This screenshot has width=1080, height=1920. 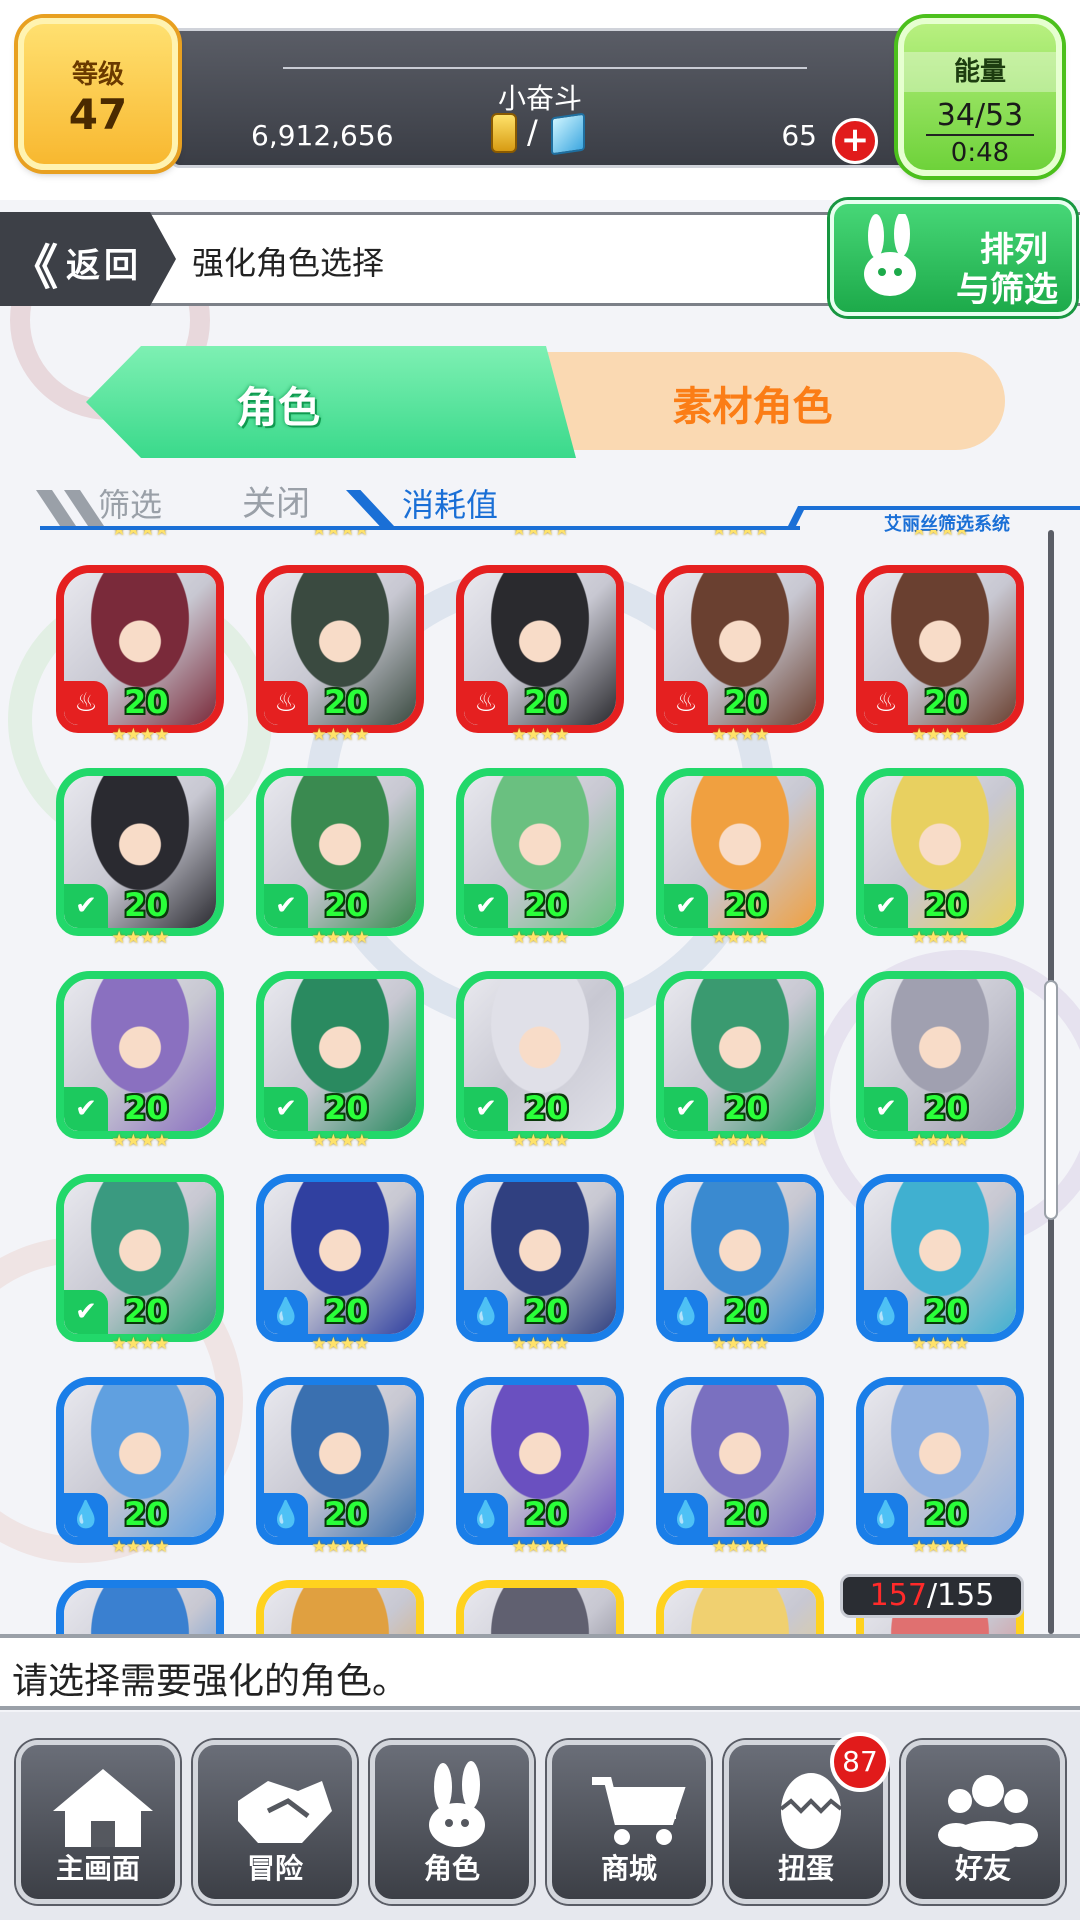 What do you see at coordinates (568, 134) in the screenshot?
I see `gem-icon` at bounding box center [568, 134].